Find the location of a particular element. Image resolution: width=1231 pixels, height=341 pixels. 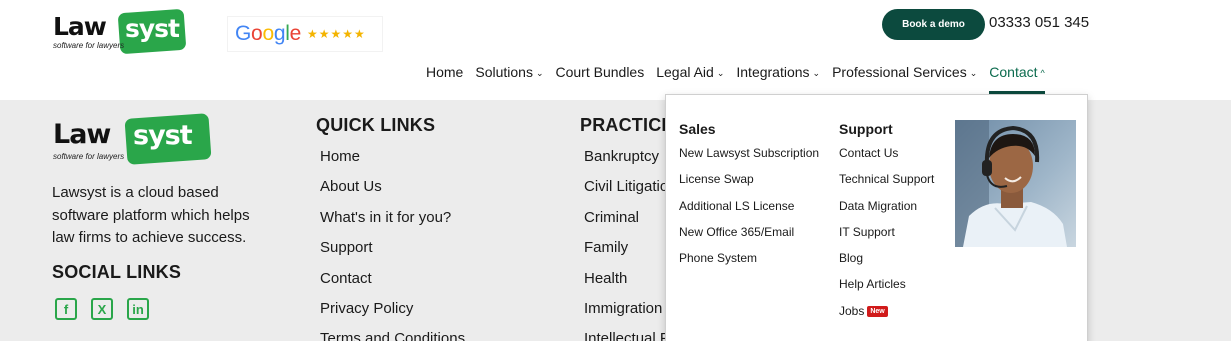

social-links: f X in is located at coordinates (102, 309).